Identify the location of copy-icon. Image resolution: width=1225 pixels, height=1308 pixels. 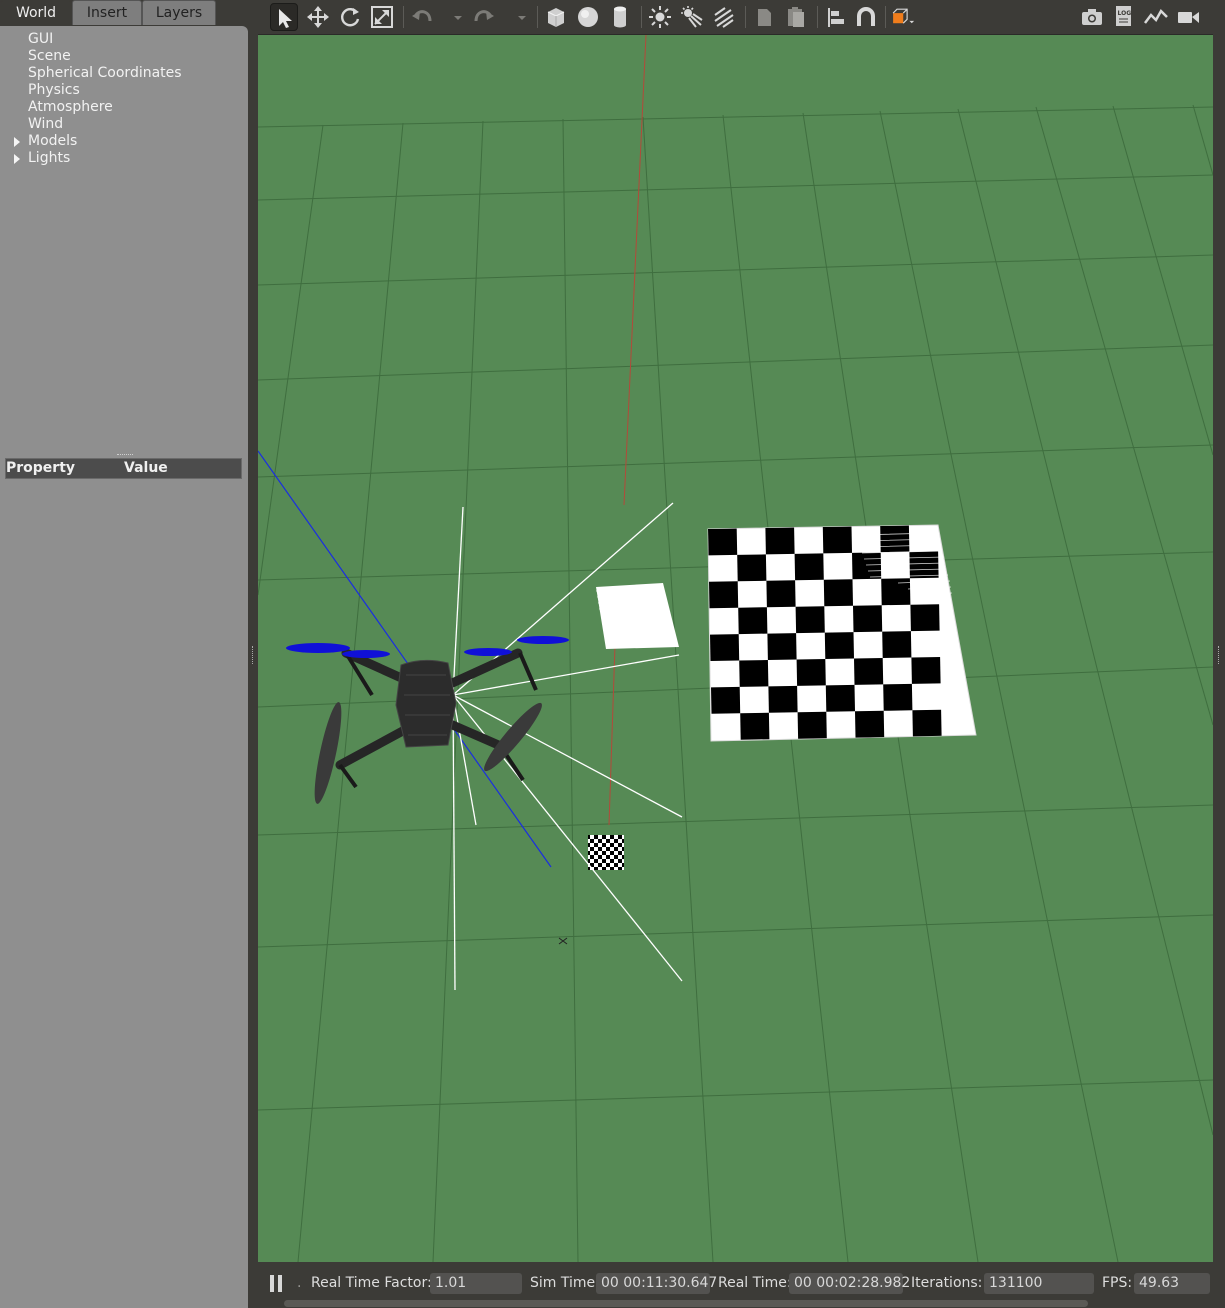
(764, 17).